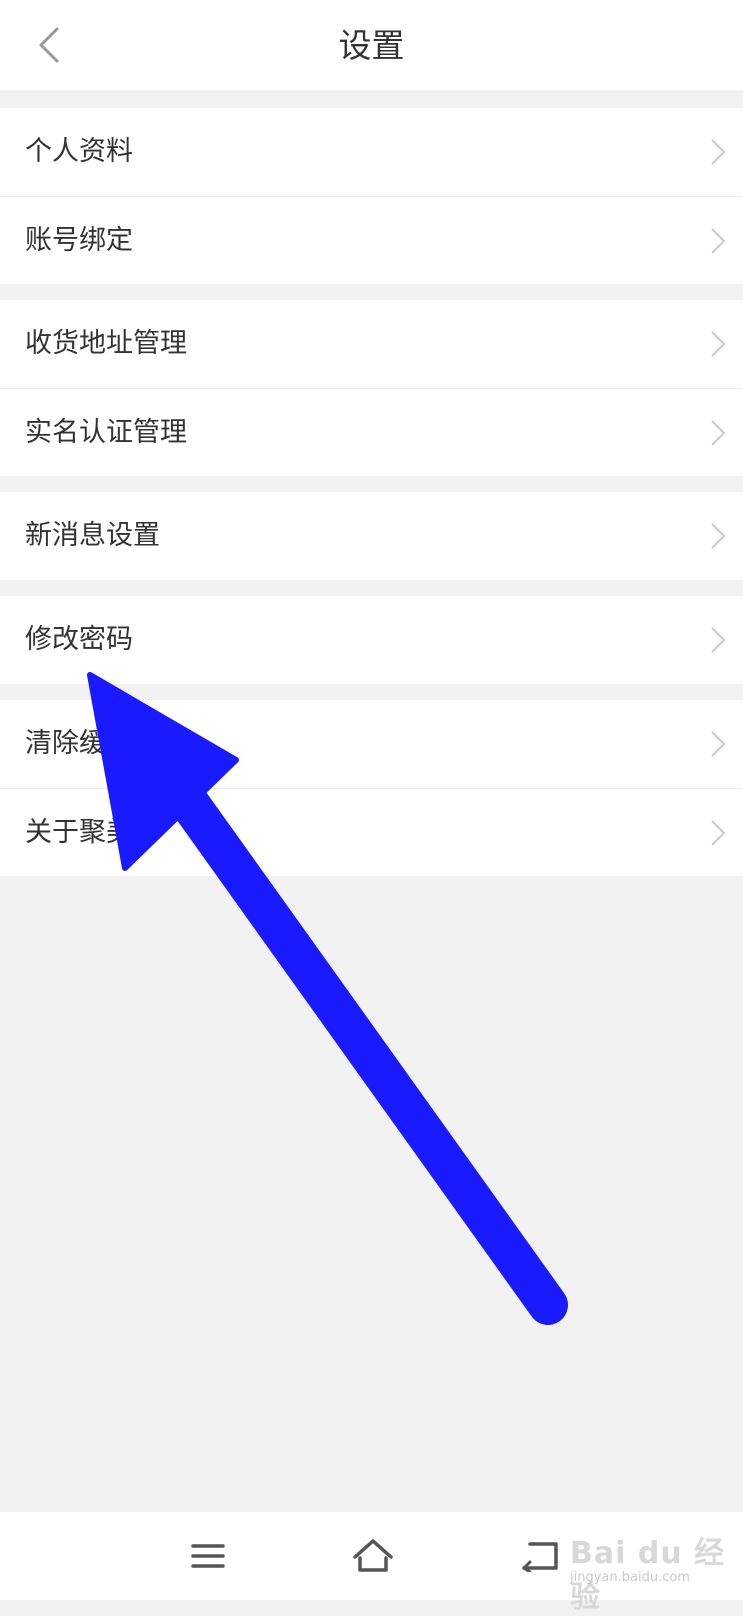 The width and height of the screenshot is (743, 1616). What do you see at coordinates (371, 744) in the screenshot?
I see `settings-item-clear-cache: 清除缓` at bounding box center [371, 744].